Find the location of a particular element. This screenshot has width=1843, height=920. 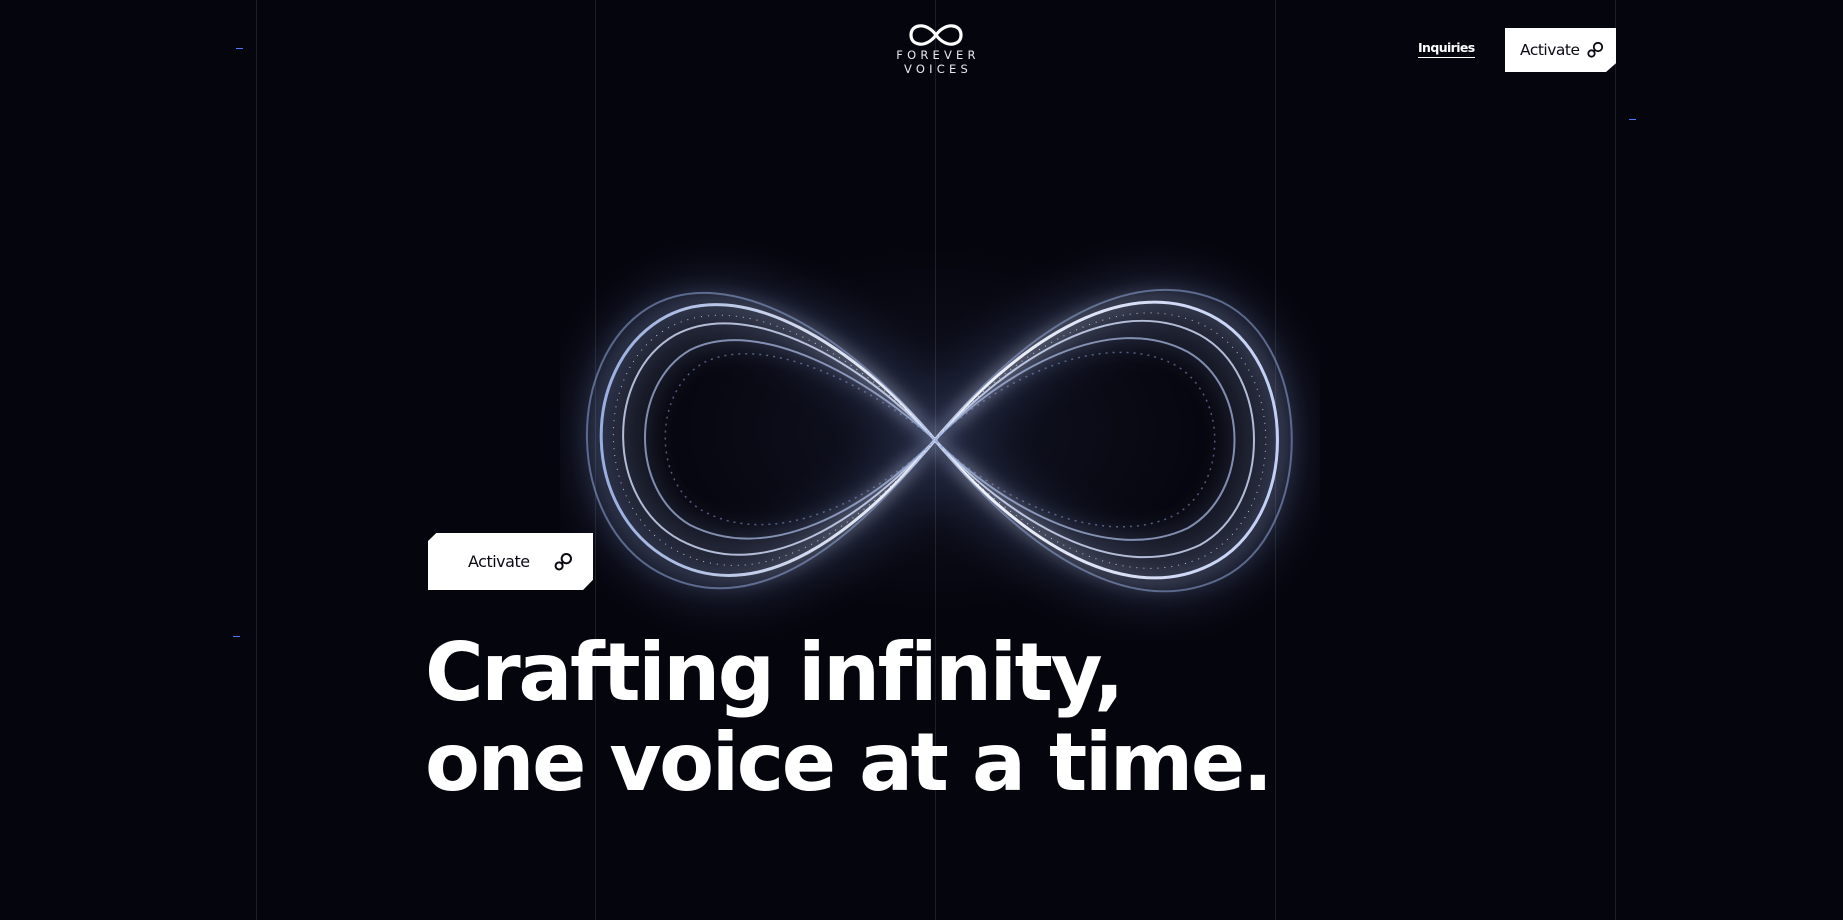

infinity-icon is located at coordinates (936, 35).